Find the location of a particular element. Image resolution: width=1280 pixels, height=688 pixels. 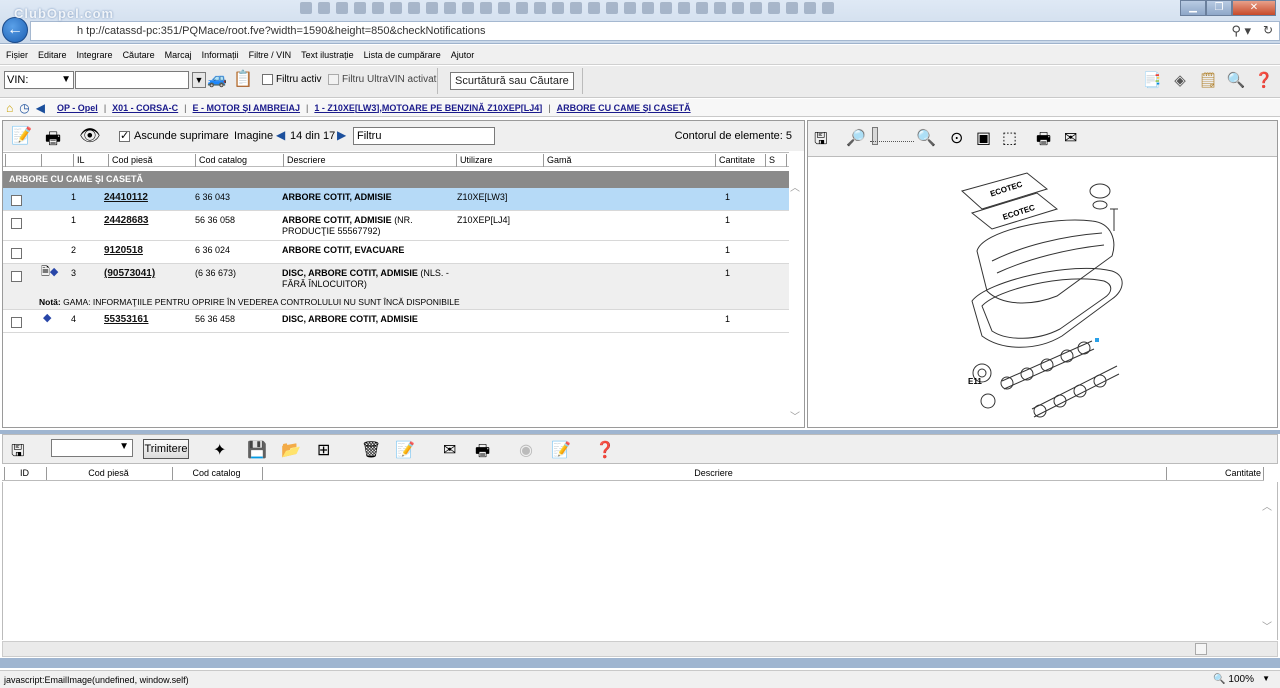

search-icon: ⚲ ▾ is located at coordinates (1241, 31).